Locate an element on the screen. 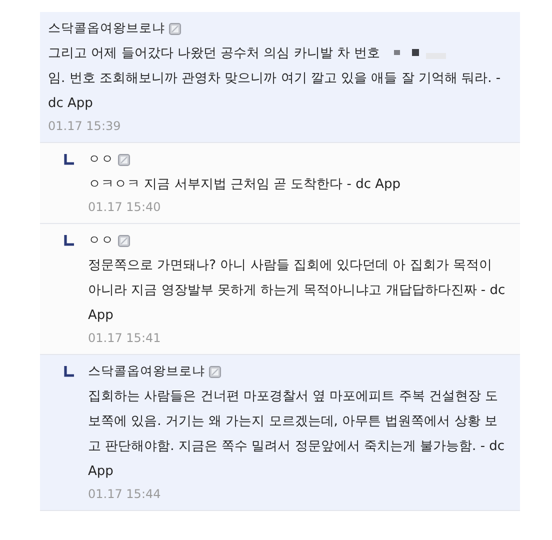 The height and width of the screenshot is (540, 552). comment-text: 임. 번호 조회해보니까 관영차 맞으니까 여기 깔고 있을 애들 잘 기억해 둬라. - dc App is located at coordinates (275, 91).